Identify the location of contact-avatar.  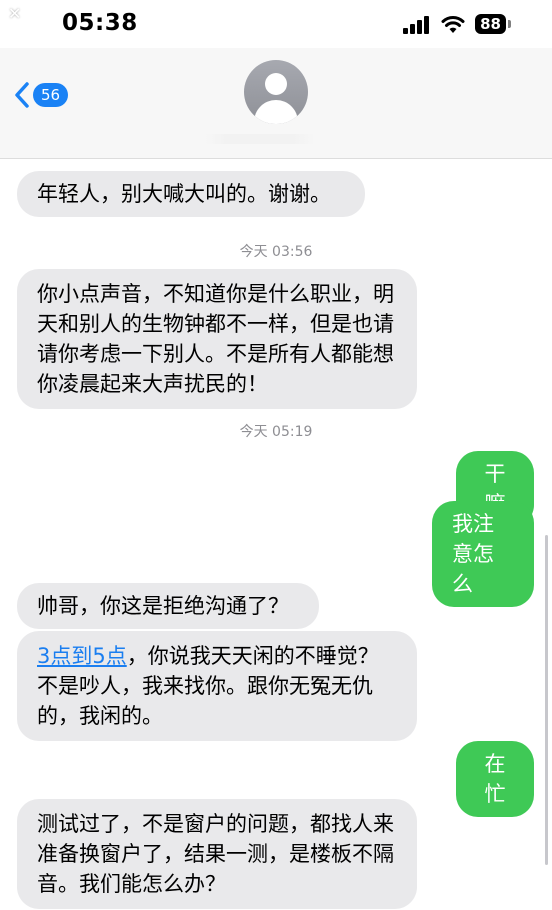
(276, 92).